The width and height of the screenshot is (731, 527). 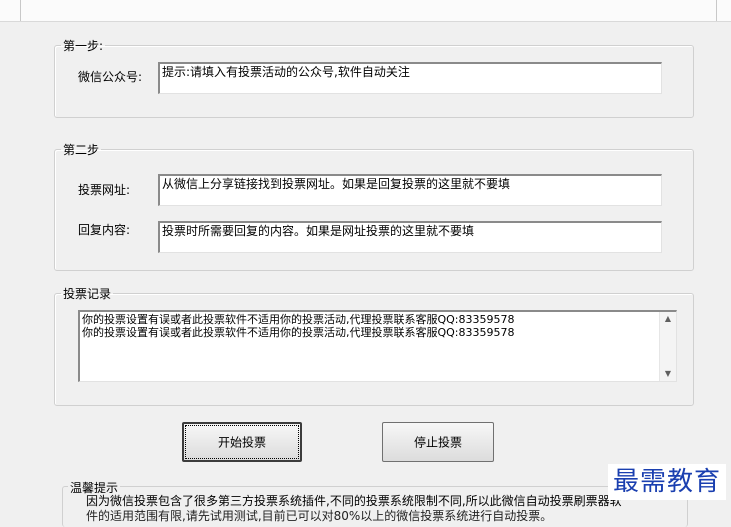 I want to click on scroll-down-arrow-icon: ▼, so click(x=668, y=374).